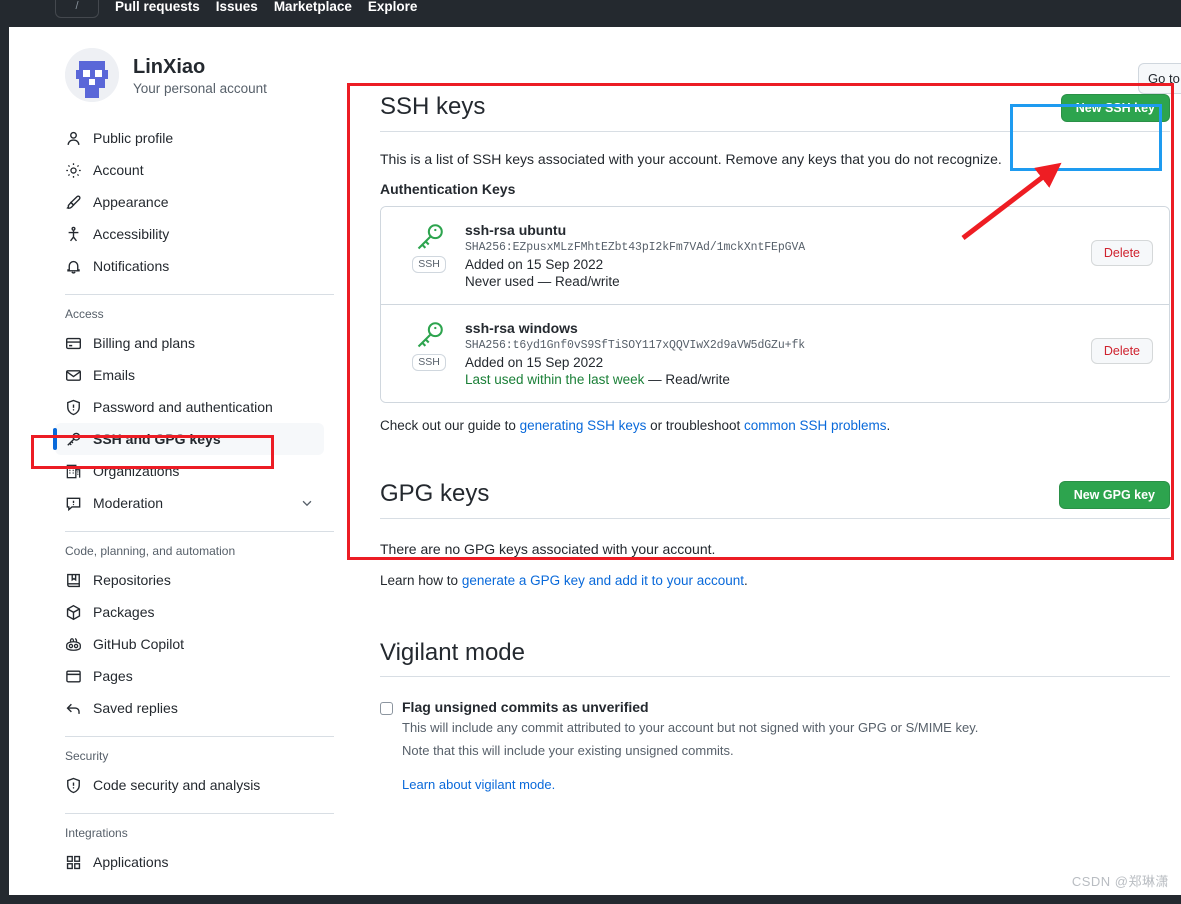  I want to click on ssh-badge: SSH, so click(429, 264).